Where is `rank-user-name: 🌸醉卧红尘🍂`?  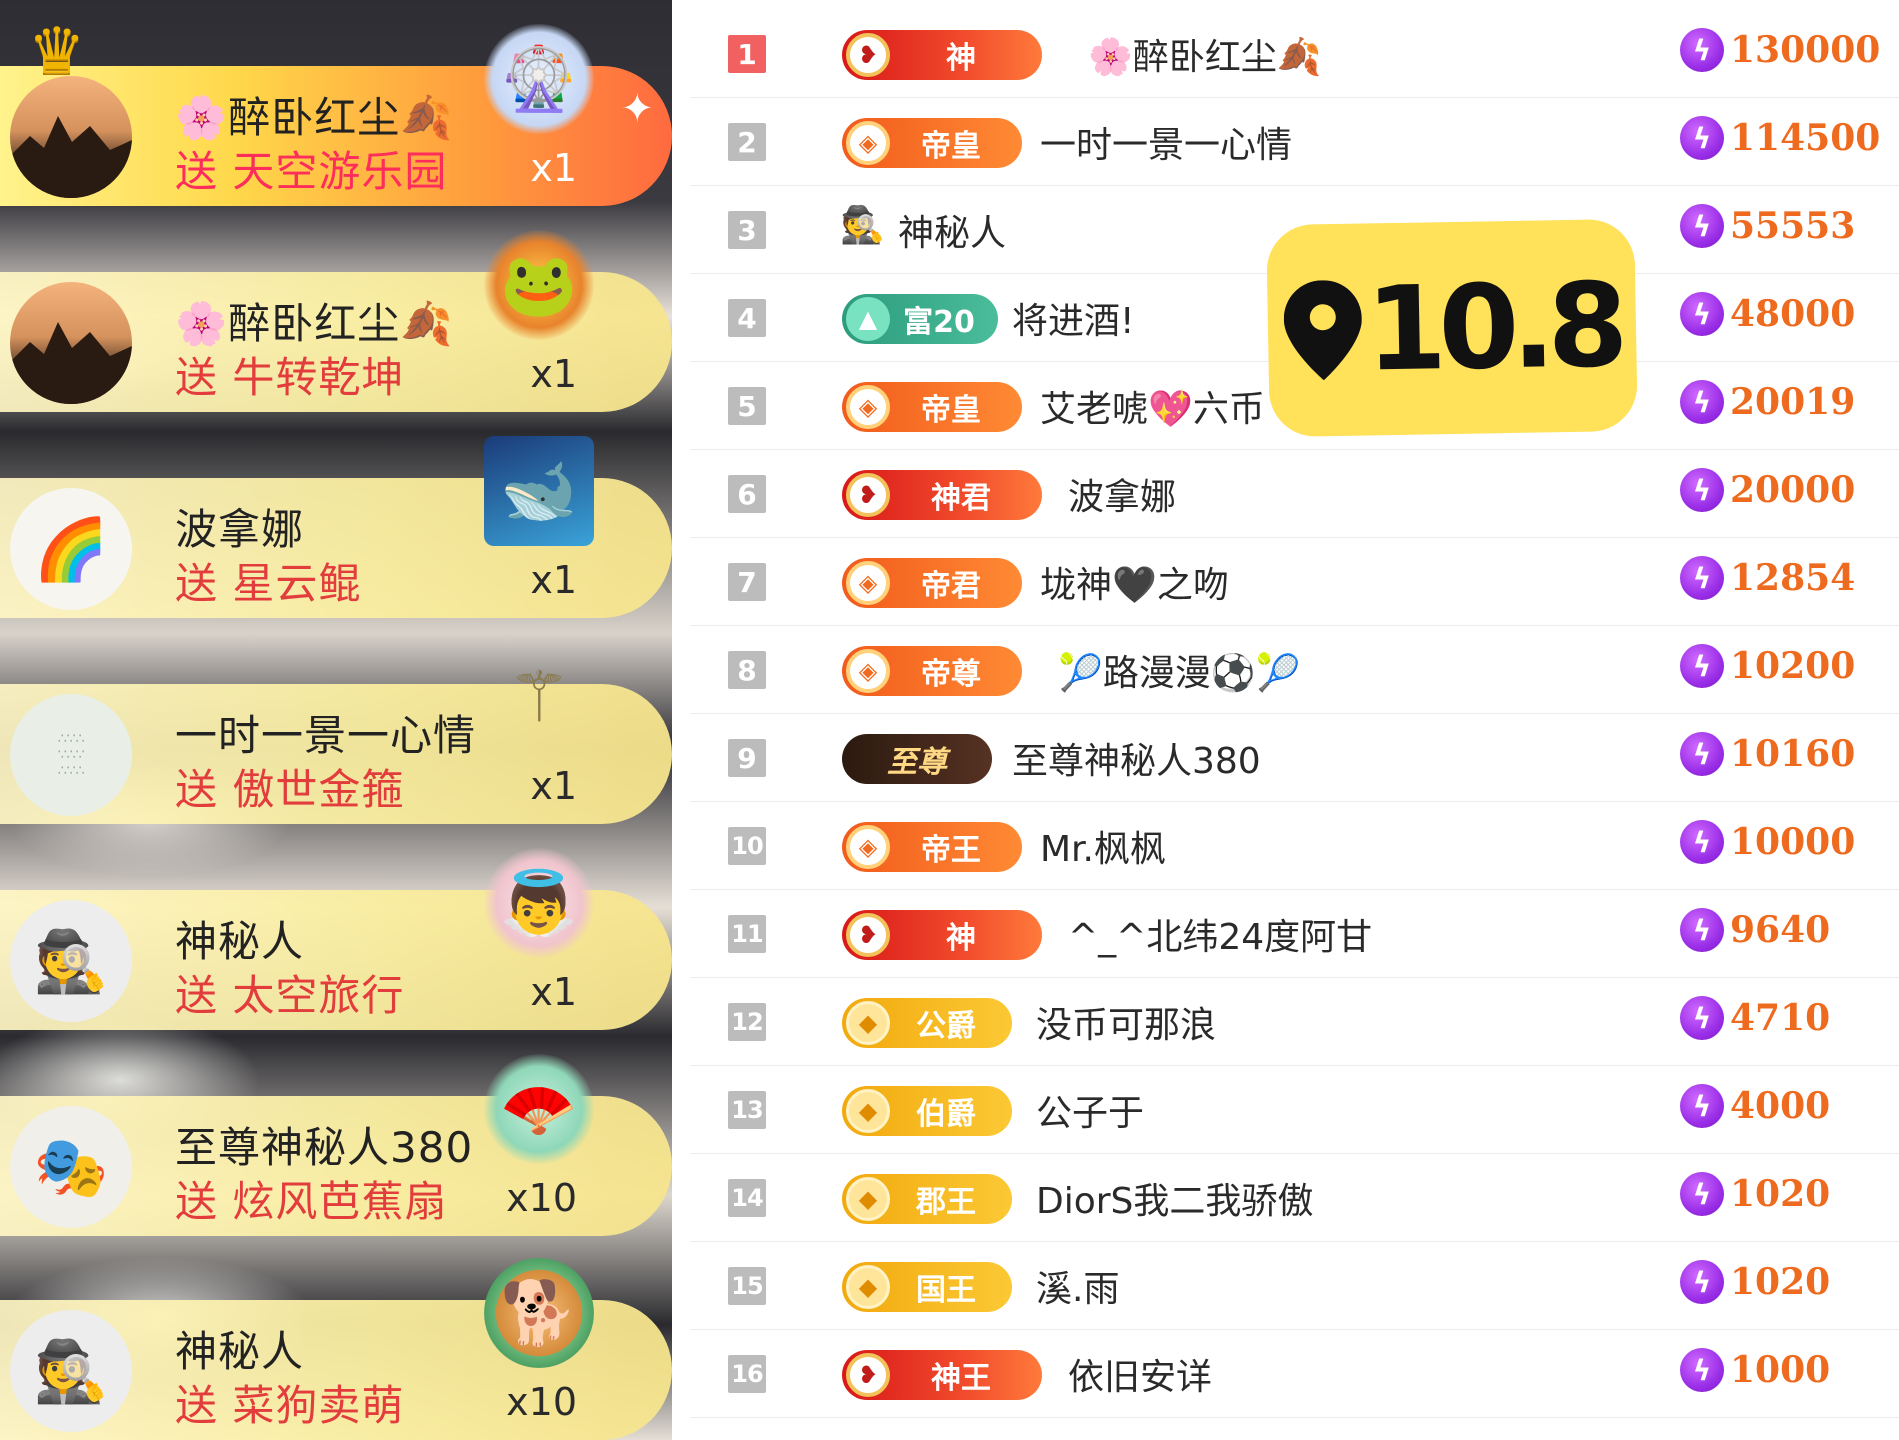 rank-user-name: 🌸醉卧红尘🍂 is located at coordinates (1205, 54).